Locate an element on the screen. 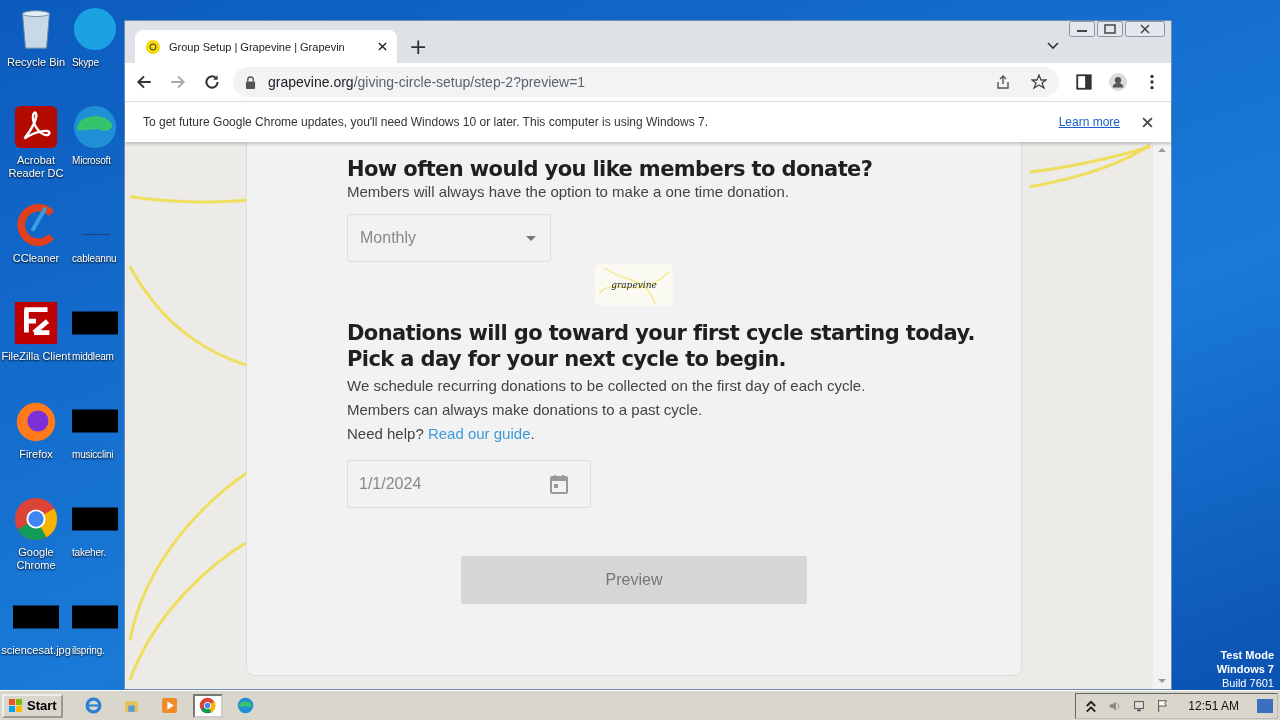 The width and height of the screenshot is (1280, 720). desktop-icon-label: ilspring. is located at coordinates (88, 650).